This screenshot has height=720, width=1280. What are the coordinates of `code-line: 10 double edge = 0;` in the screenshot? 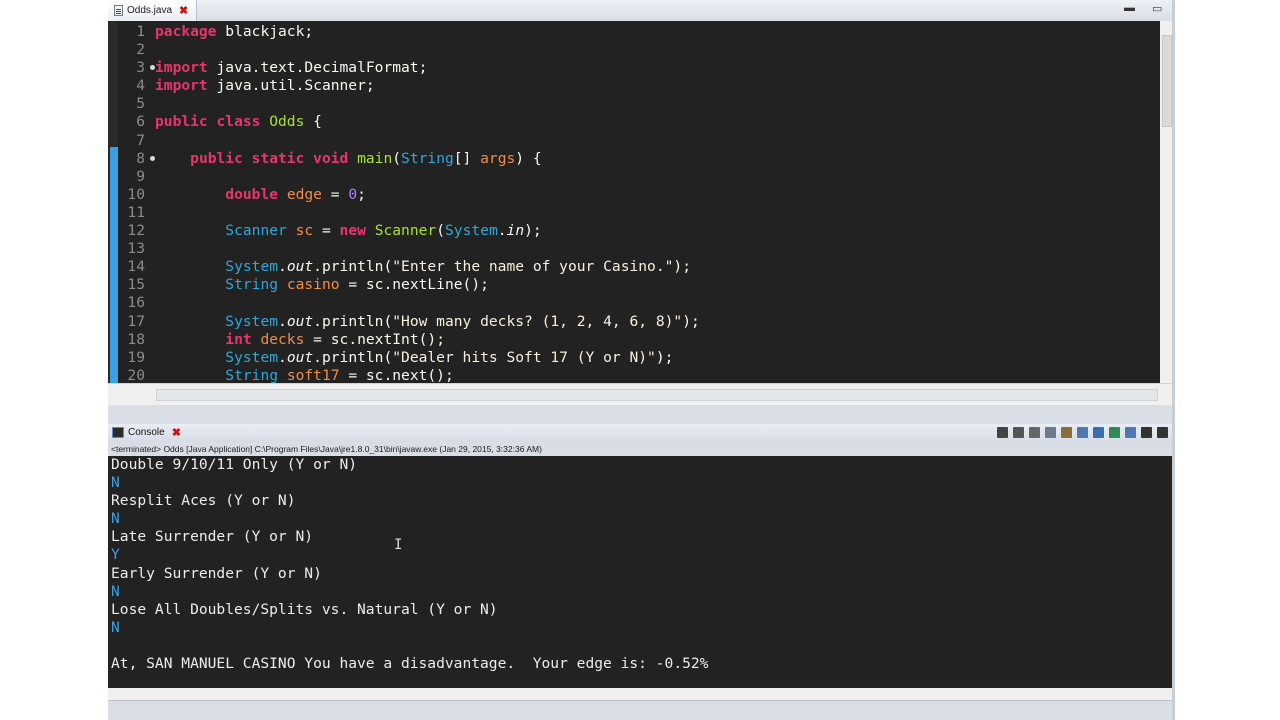 It's located at (638, 195).